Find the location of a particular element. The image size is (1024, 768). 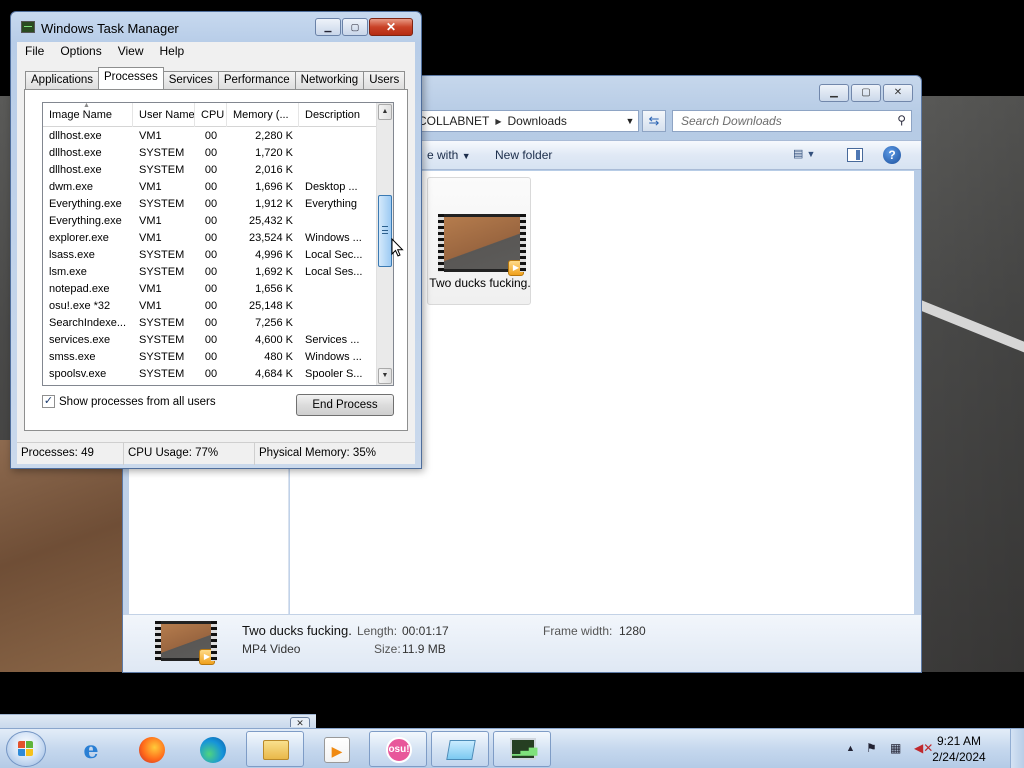

action-center-flag-icon: ⚑ is located at coordinates (871, 748).